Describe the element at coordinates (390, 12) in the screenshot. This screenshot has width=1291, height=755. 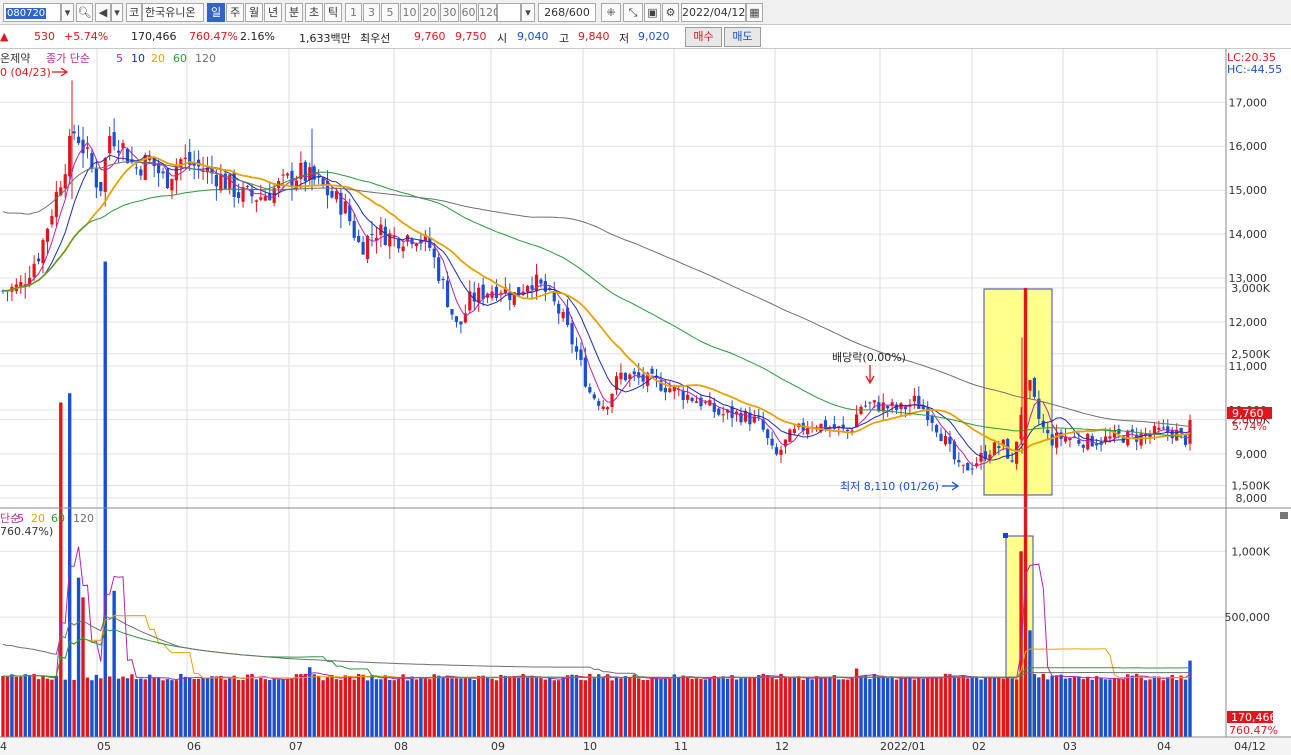
I see `interval-tab-5: 5` at that location.